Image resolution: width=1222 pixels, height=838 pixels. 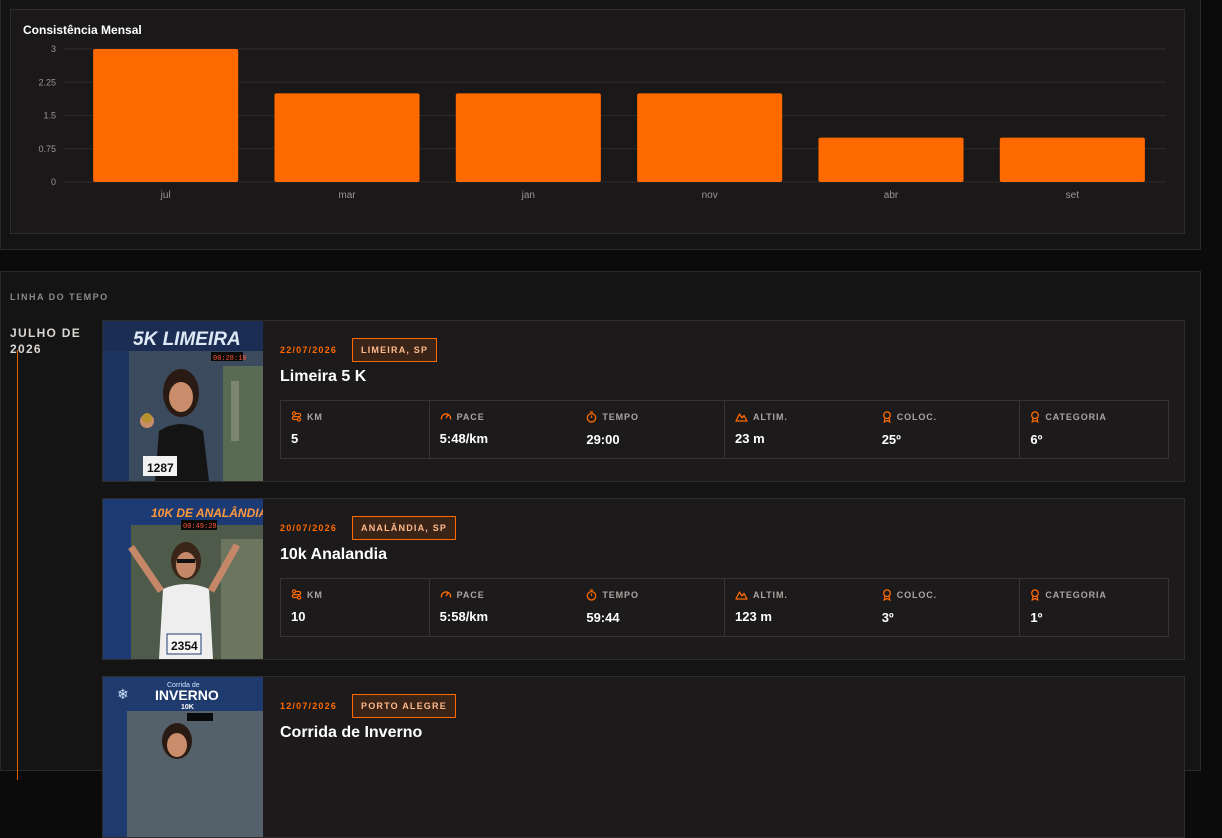 What do you see at coordinates (710, 137) in the screenshot?
I see `bar-nov` at bounding box center [710, 137].